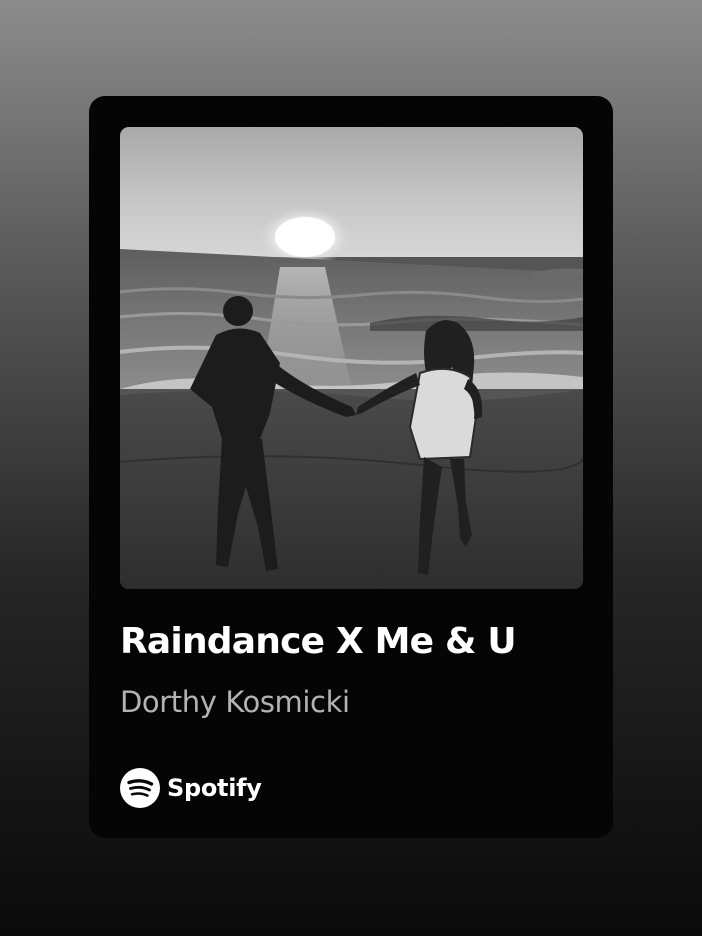 The image size is (702, 936). I want to click on brand-name: Spotify, so click(214, 788).